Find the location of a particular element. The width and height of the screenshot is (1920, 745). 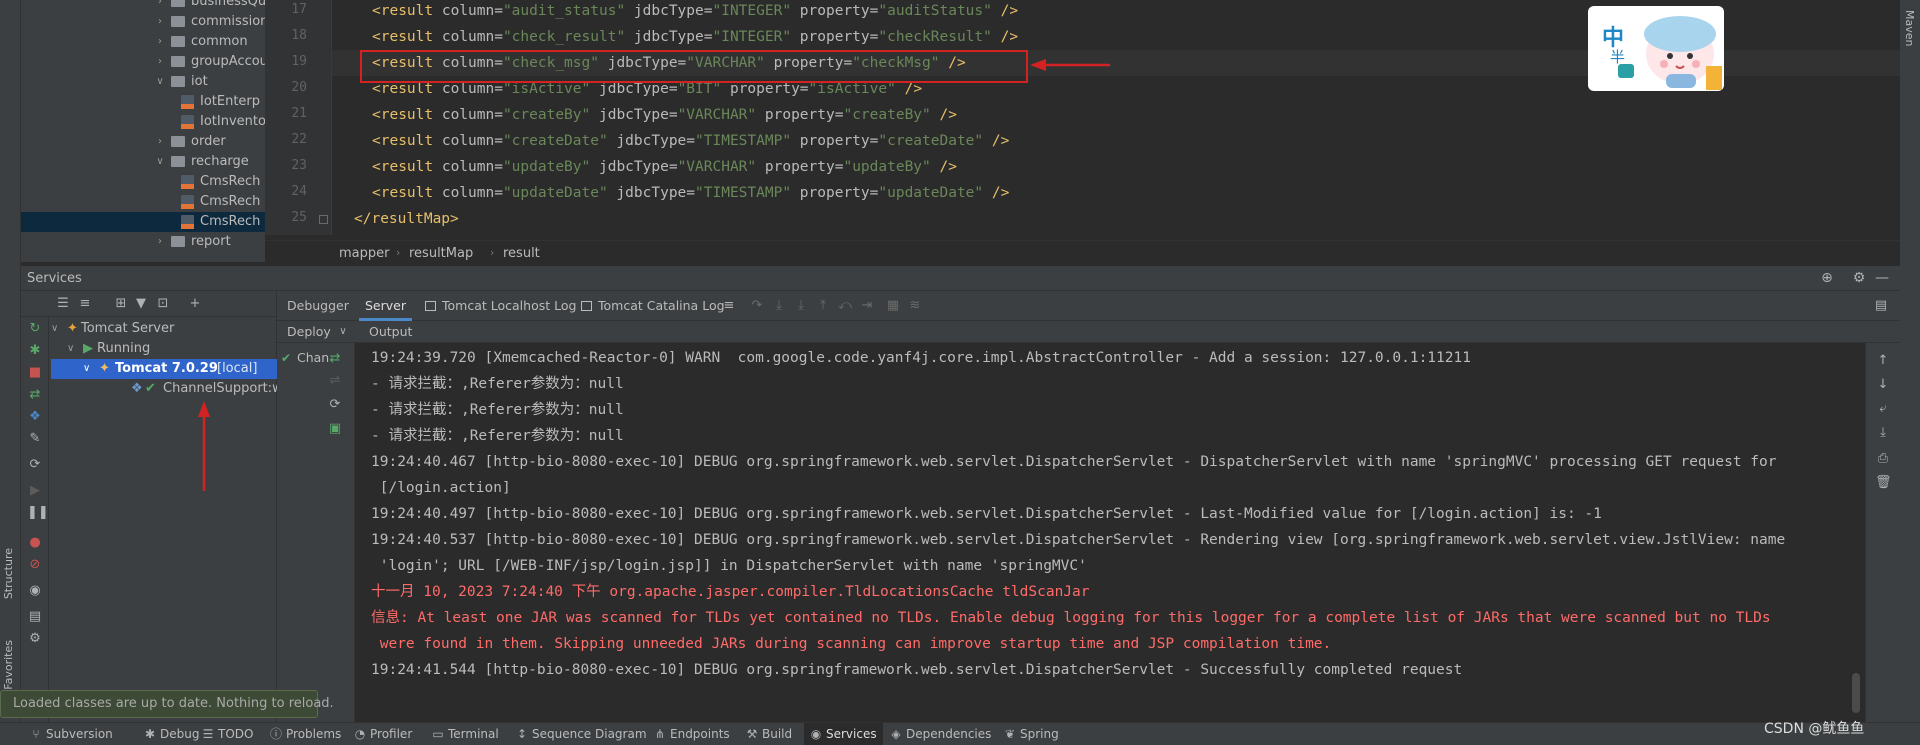

group-icon: ⊞ is located at coordinates (121, 304).